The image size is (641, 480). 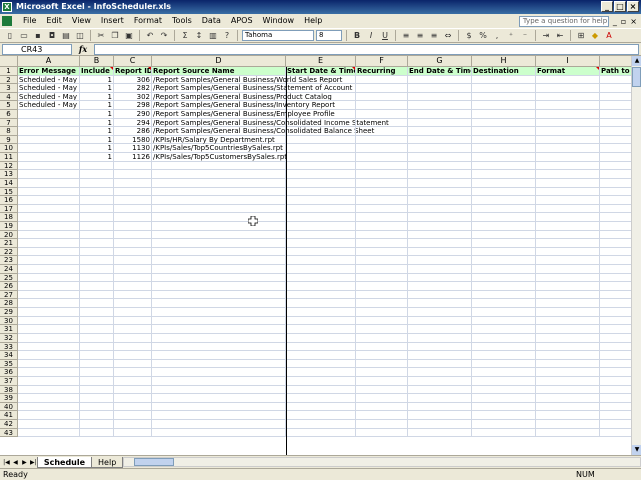 What do you see at coordinates (607, 6) in the screenshot?
I see `minimize-button: _` at bounding box center [607, 6].